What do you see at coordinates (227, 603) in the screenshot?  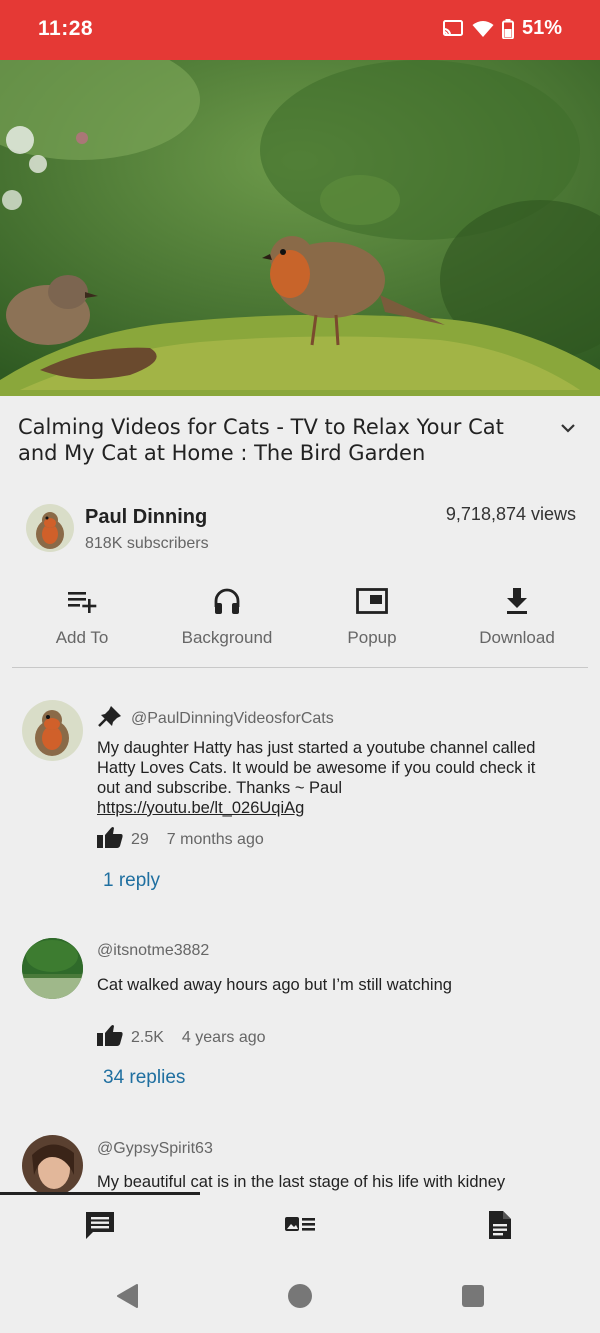 I see `headphones-icon` at bounding box center [227, 603].